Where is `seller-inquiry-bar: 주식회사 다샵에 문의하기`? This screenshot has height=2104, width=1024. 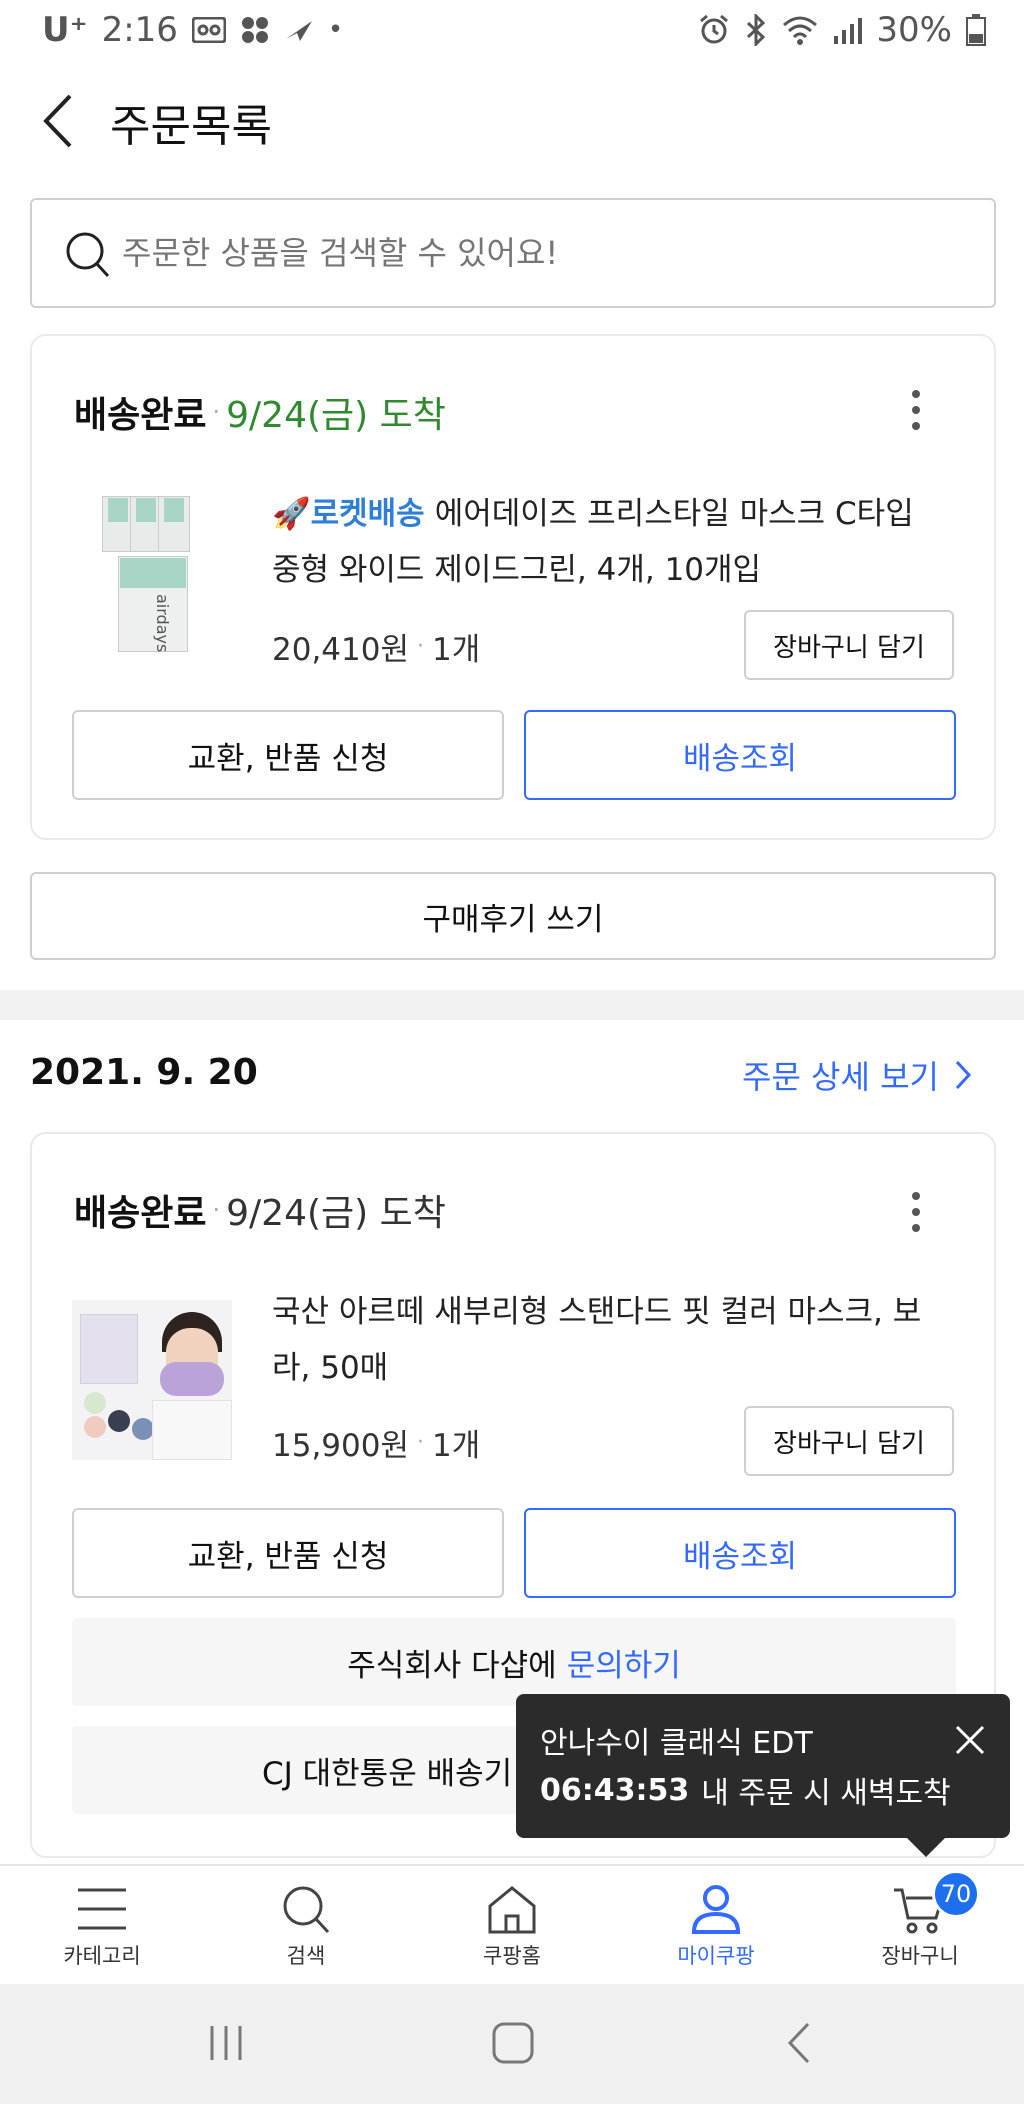 seller-inquiry-bar: 주식회사 다샵에 문의하기 is located at coordinates (514, 1662).